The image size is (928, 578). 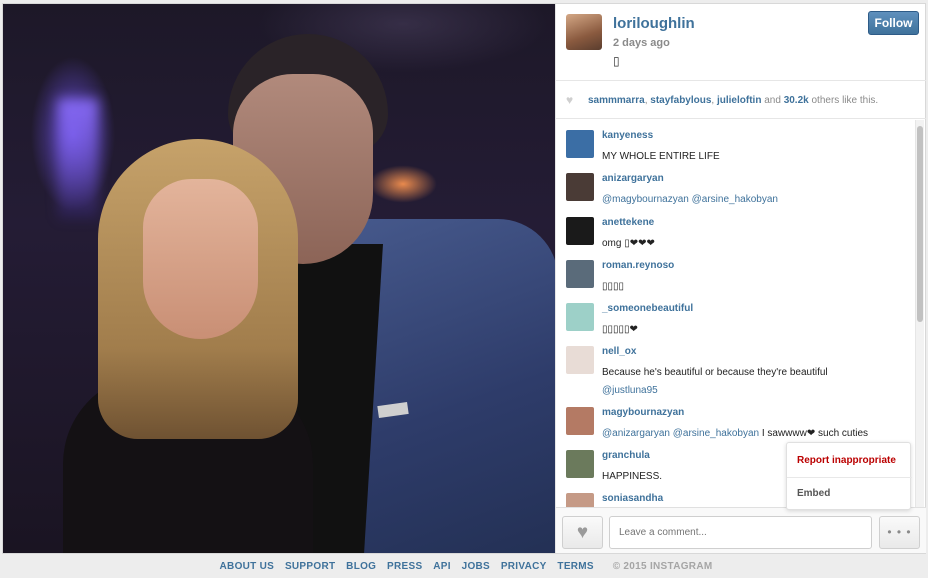 I want to click on comment-text: MY WHOLE ENTIRE LIFE, so click(x=661, y=156).